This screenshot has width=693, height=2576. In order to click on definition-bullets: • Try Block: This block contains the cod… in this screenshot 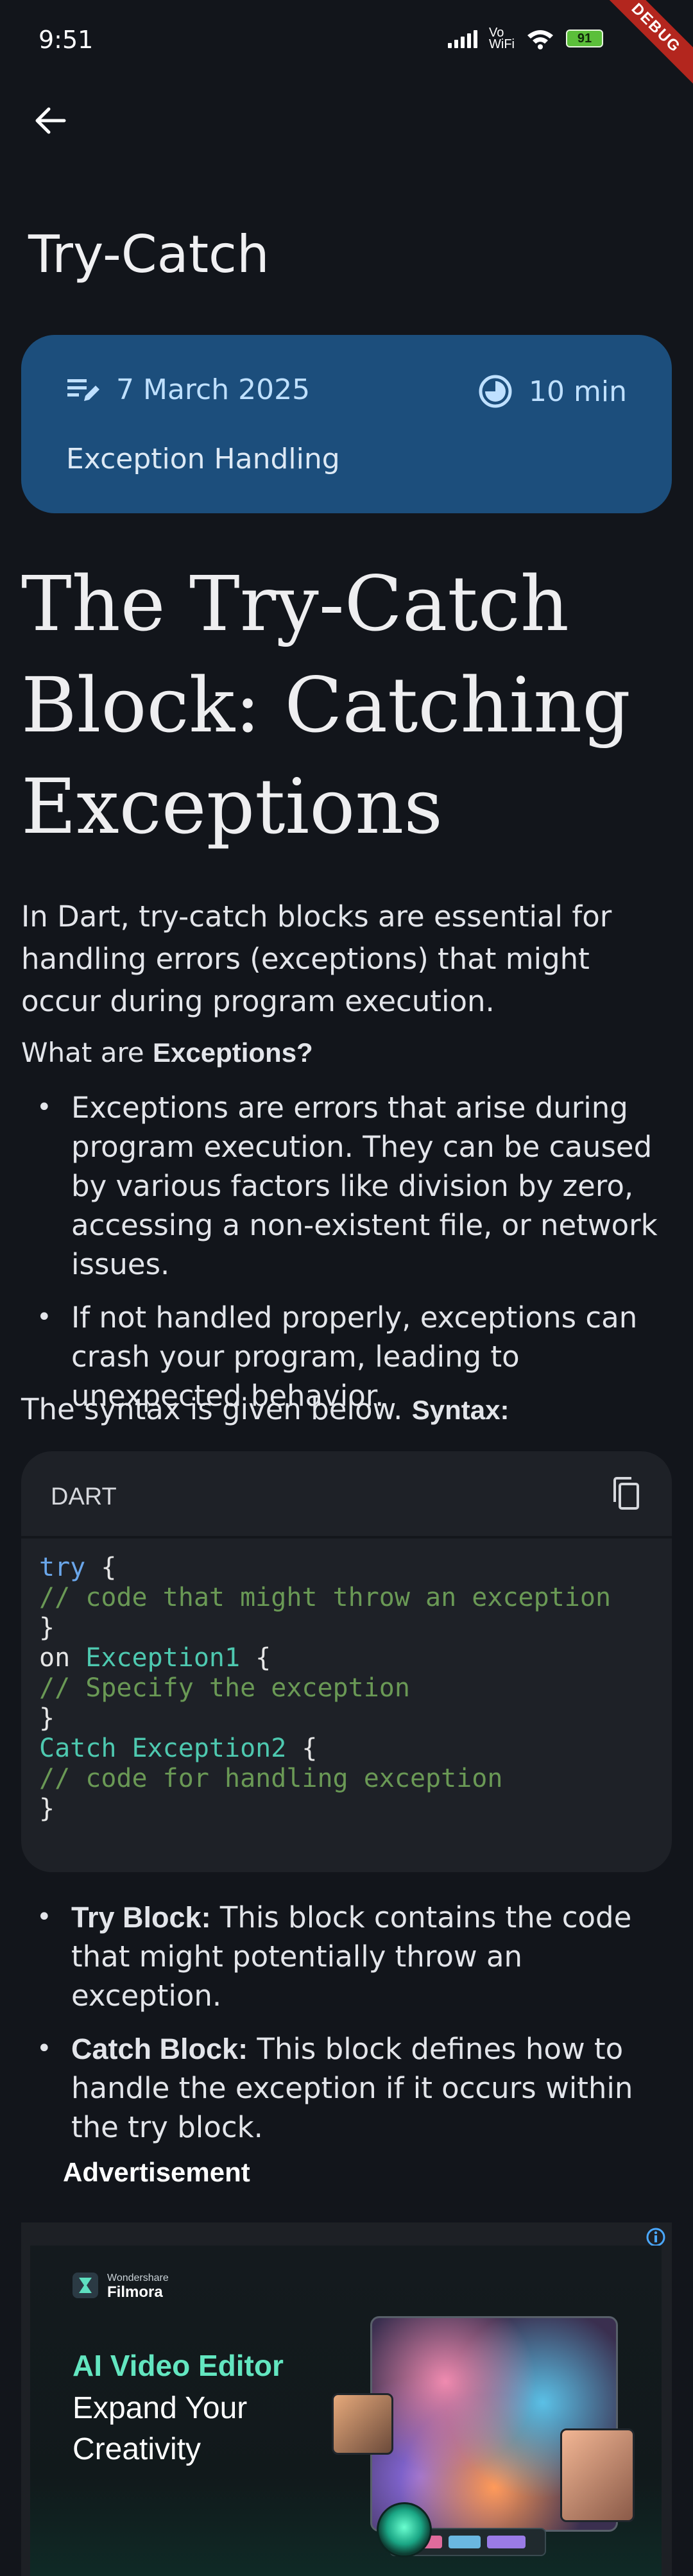, I will do `click(346, 2029)`.